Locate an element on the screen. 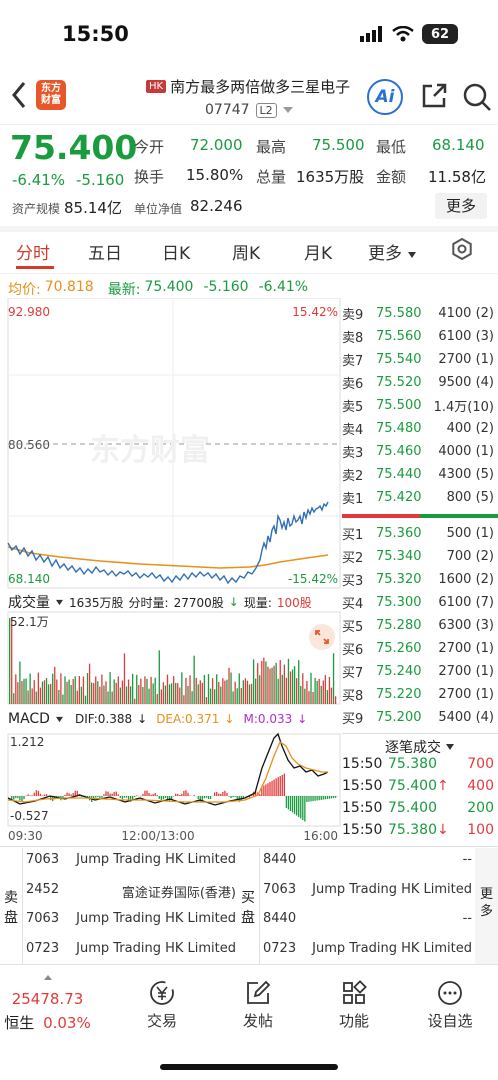 This screenshot has height=1080, width=498. ask-level-label: 卖2 is located at coordinates (353, 476).